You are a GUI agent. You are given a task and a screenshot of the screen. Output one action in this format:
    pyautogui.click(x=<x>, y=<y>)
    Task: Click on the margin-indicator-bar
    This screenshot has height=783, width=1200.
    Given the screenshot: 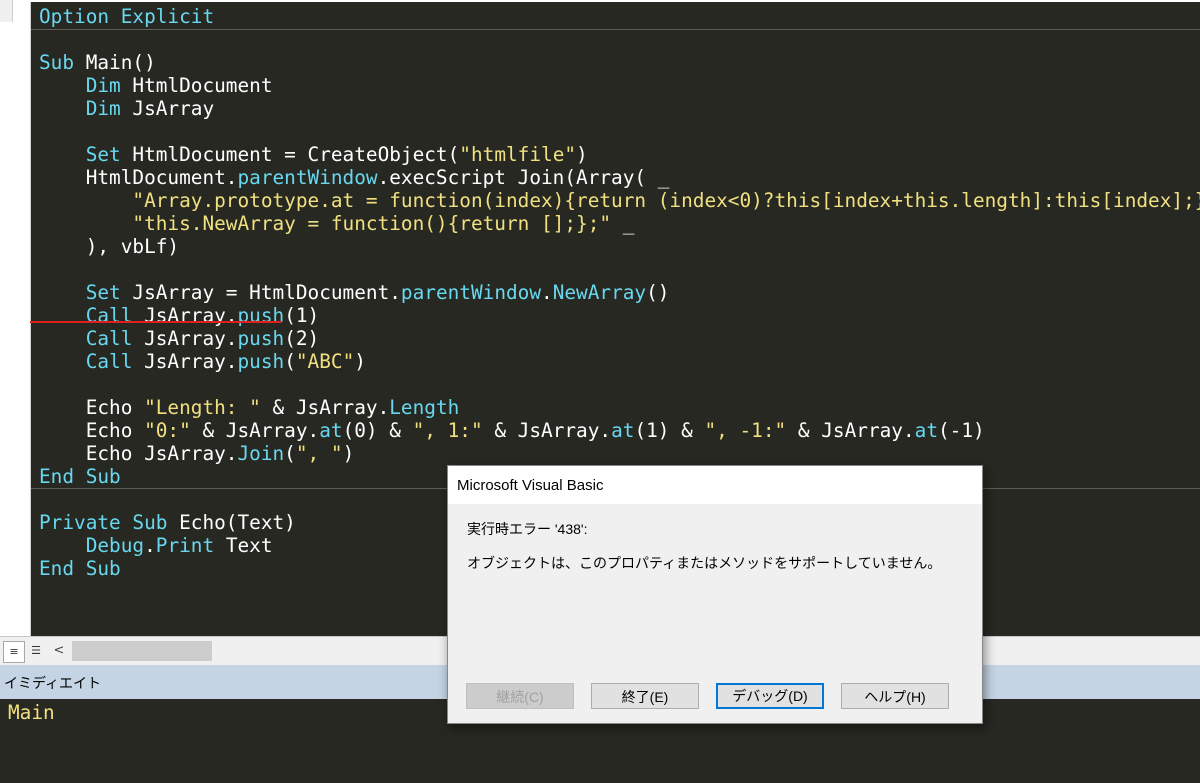 What is the action you would take?
    pyautogui.click(x=15, y=318)
    